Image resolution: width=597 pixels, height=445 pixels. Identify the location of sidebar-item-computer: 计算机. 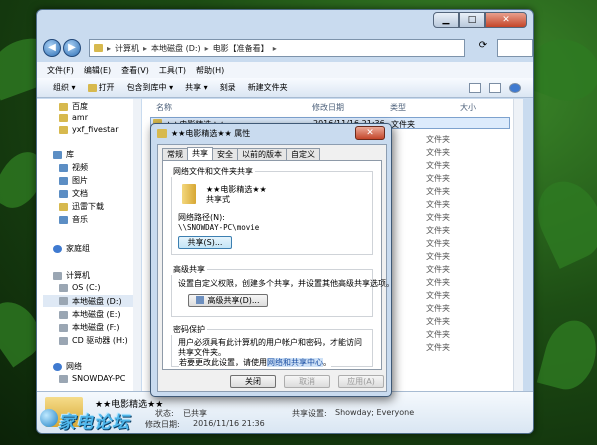
(71, 275).